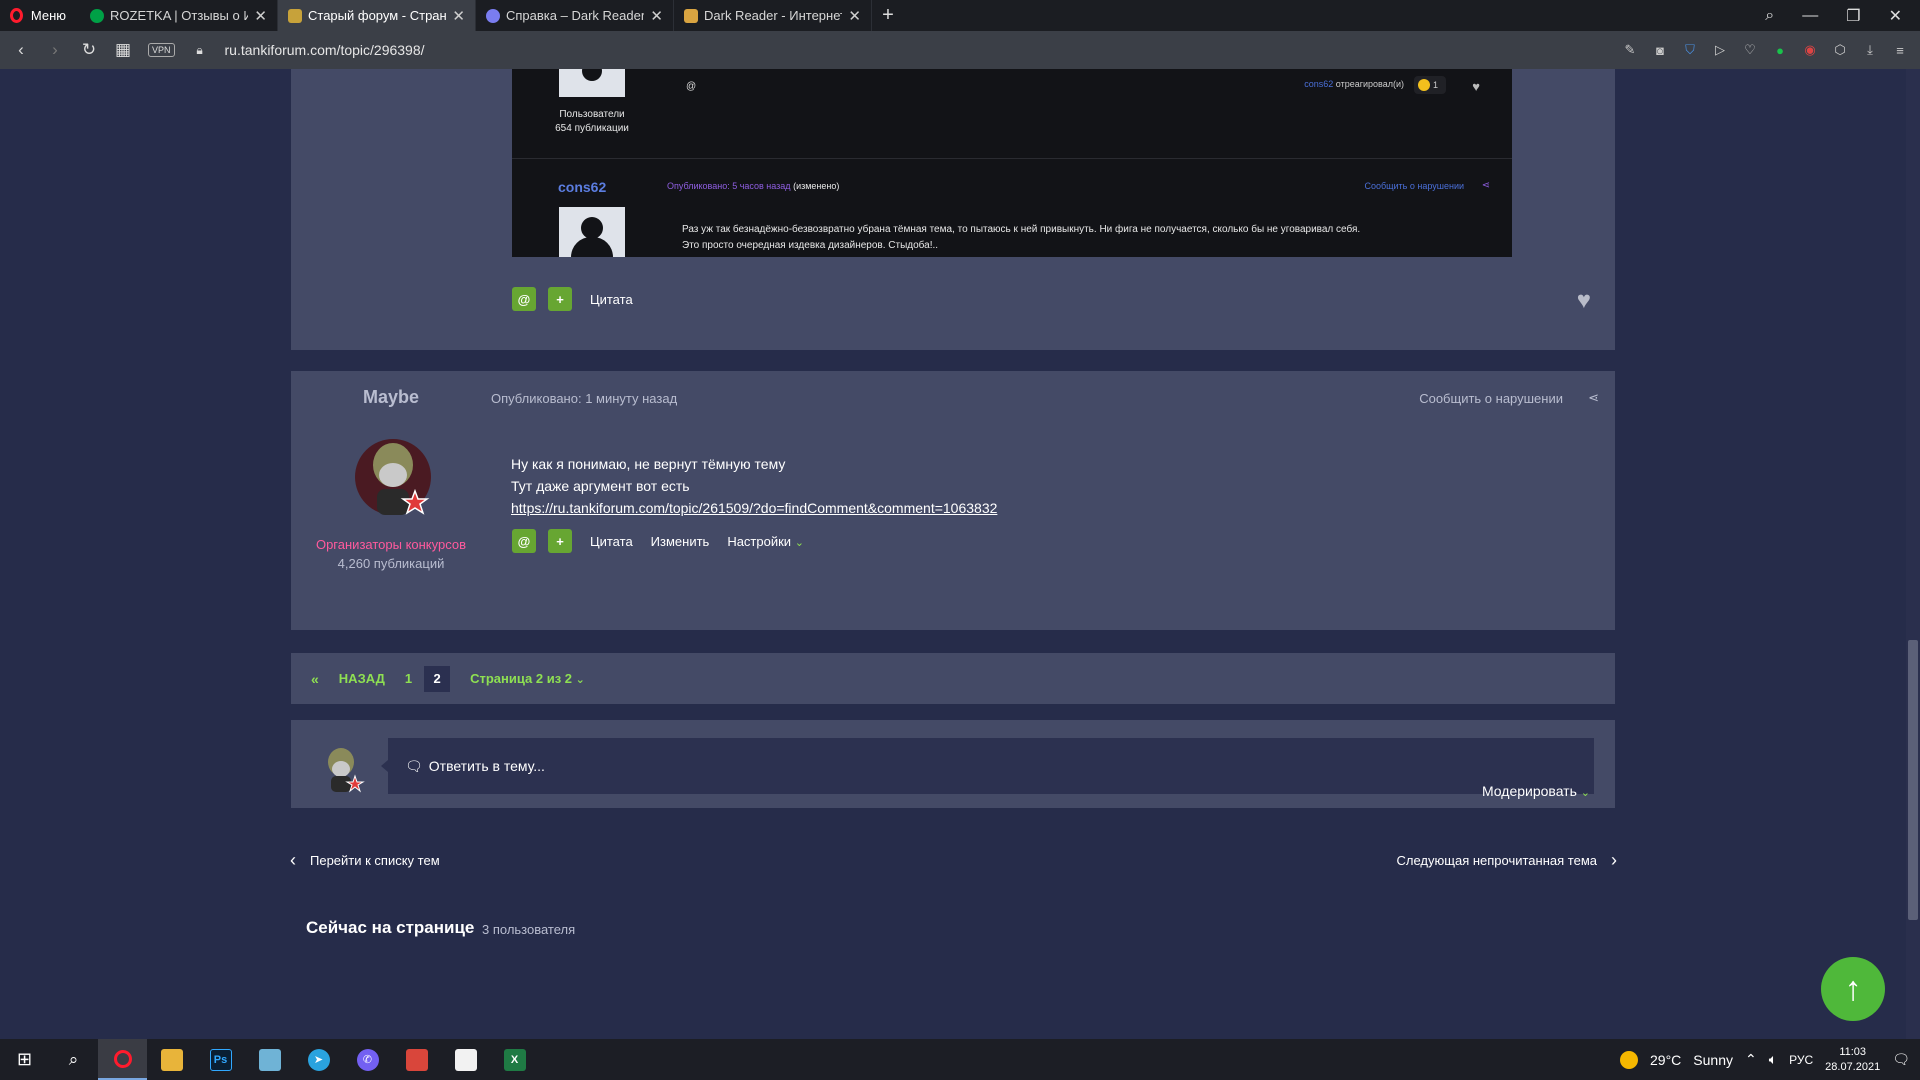  What do you see at coordinates (1853, 16) in the screenshot?
I see `restore-icon: ❐` at bounding box center [1853, 16].